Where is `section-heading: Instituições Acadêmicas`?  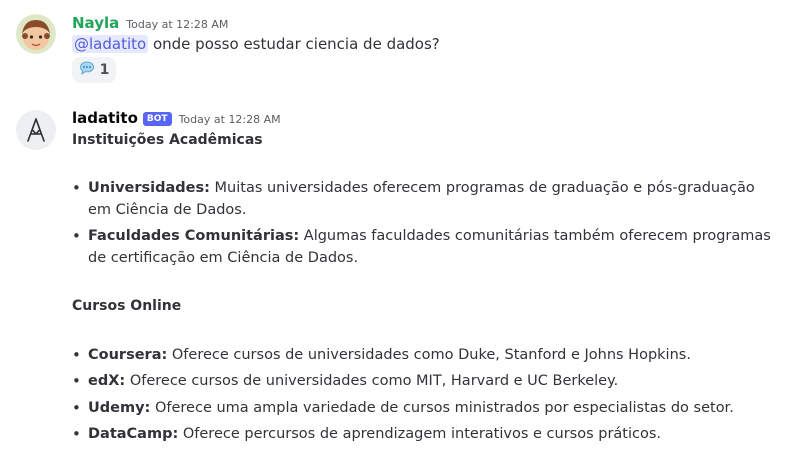
section-heading: Instituições Acadêmicas is located at coordinates (167, 140).